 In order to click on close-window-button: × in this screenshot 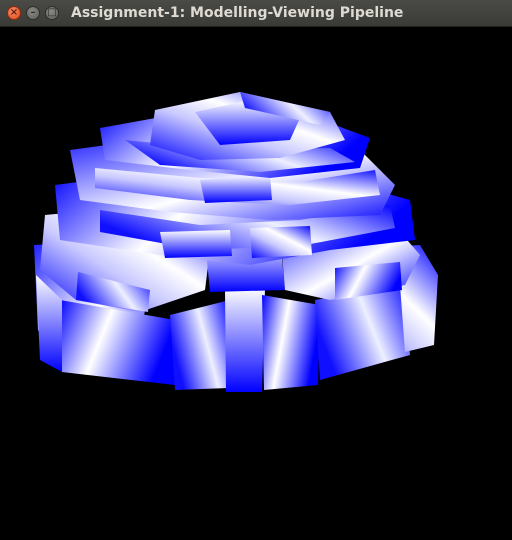, I will do `click(14, 13)`.